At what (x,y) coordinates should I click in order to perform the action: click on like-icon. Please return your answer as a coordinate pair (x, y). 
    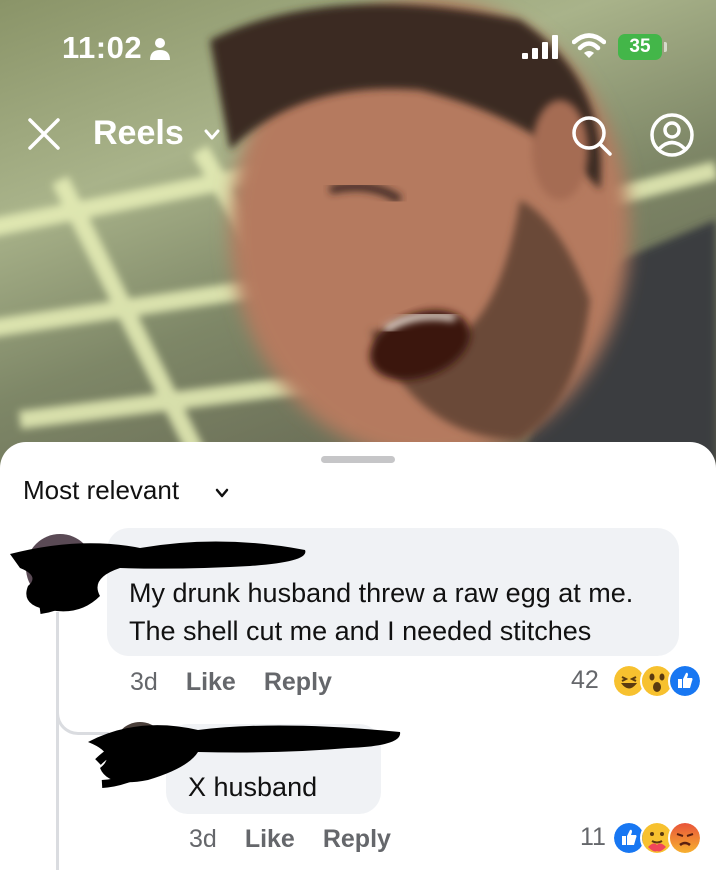
    Looking at the image, I should click on (685, 681).